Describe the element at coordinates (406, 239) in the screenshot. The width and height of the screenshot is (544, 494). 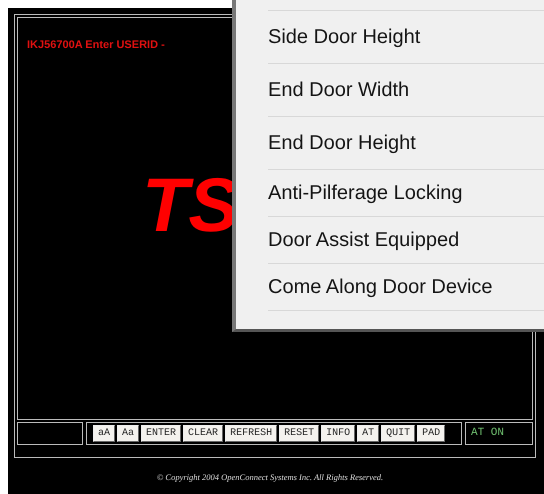
I see `list-item: Door Assist Equipped` at that location.